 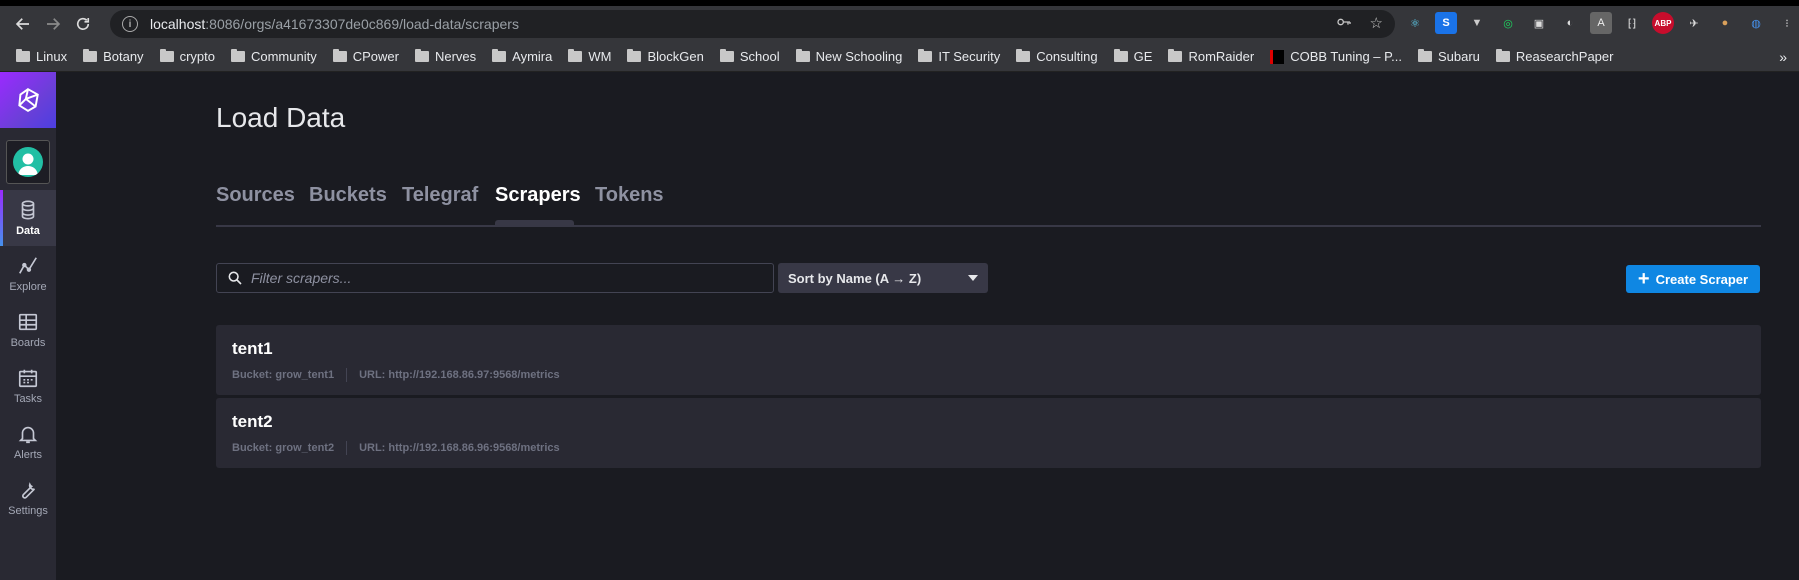 What do you see at coordinates (1133, 57) in the screenshot?
I see `bookmark-ge: GE` at bounding box center [1133, 57].